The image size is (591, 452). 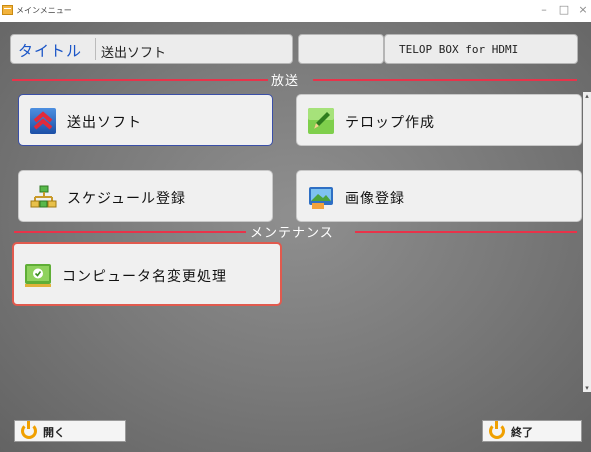 What do you see at coordinates (587, 242) in the screenshot?
I see `scrollbar: ▴ ▾` at bounding box center [587, 242].